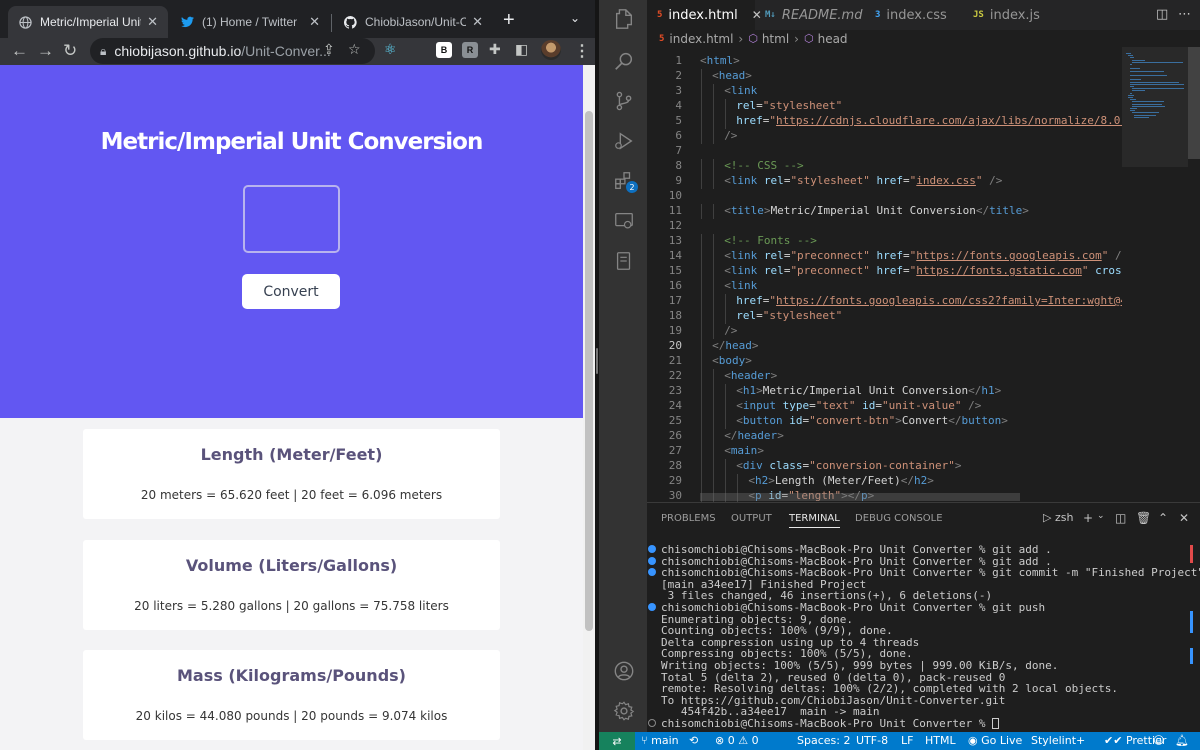  What do you see at coordinates (624, 61) in the screenshot?
I see `search-icon` at bounding box center [624, 61].